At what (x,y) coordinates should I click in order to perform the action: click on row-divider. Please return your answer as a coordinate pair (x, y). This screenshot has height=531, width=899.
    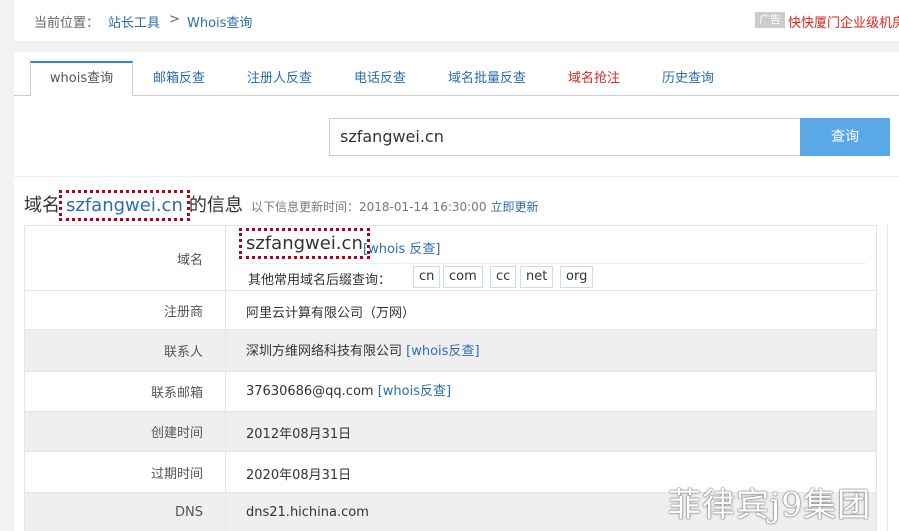
    Looking at the image, I should click on (553, 263).